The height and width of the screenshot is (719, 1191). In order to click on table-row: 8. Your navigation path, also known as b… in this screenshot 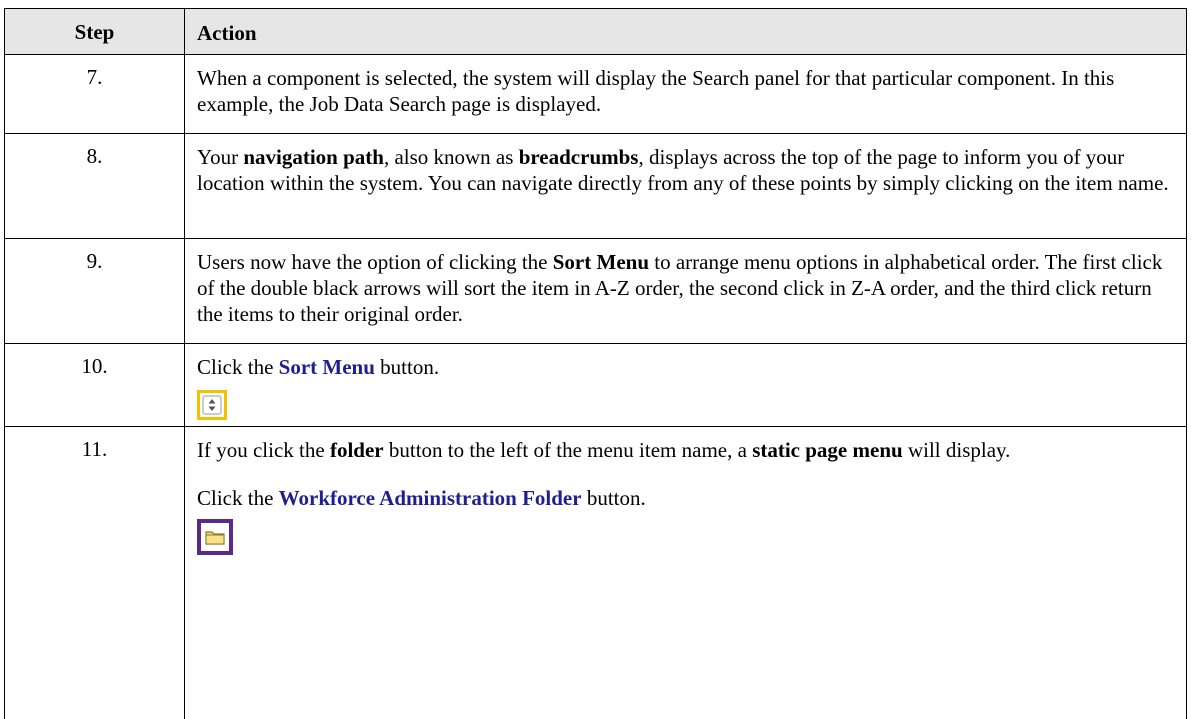, I will do `click(595, 186)`.